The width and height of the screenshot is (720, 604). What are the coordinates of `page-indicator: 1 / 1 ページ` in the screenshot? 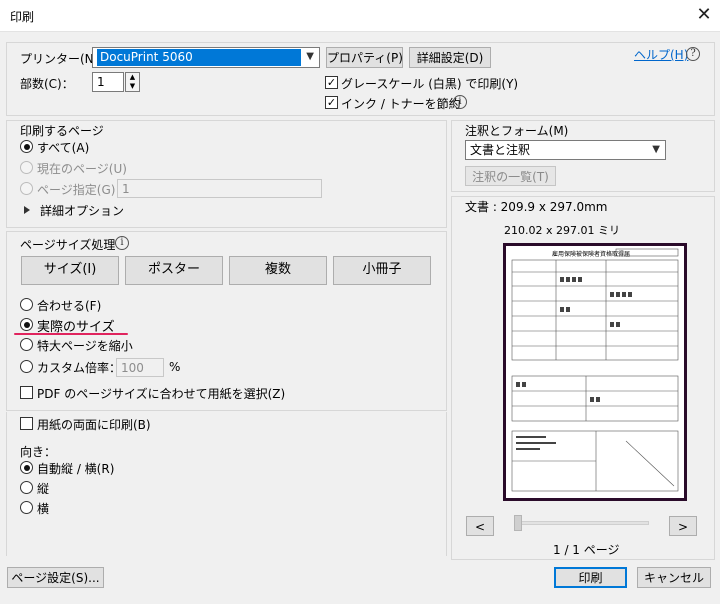 It's located at (586, 550).